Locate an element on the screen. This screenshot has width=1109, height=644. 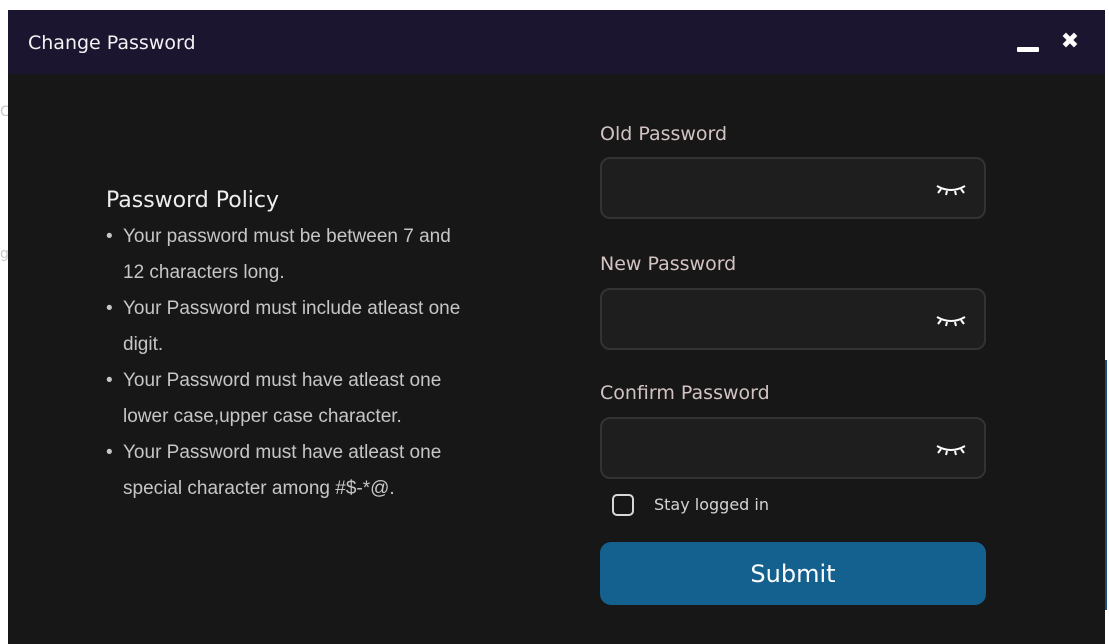
stay-logged-in-label: Stay logged in is located at coordinates (712, 504).